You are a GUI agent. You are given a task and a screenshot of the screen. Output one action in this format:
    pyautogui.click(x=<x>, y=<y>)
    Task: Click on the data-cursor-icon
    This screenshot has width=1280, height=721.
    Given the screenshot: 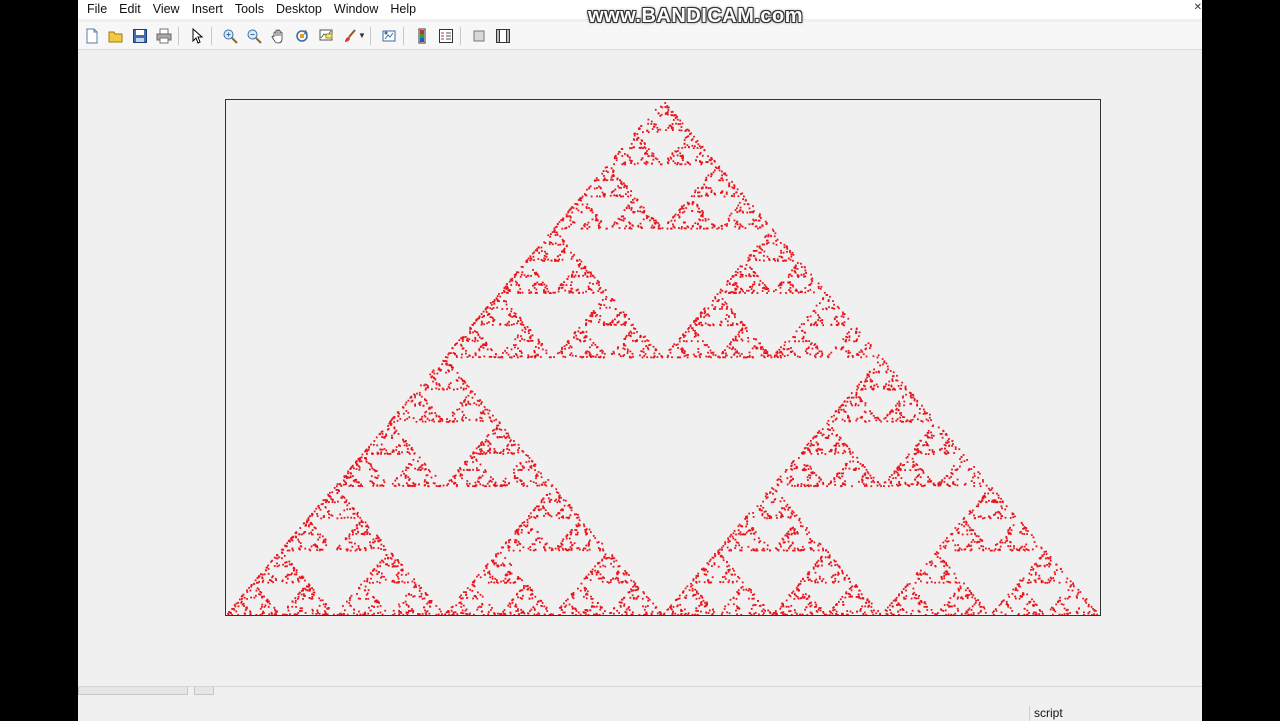 What is the action you would take?
    pyautogui.click(x=326, y=36)
    